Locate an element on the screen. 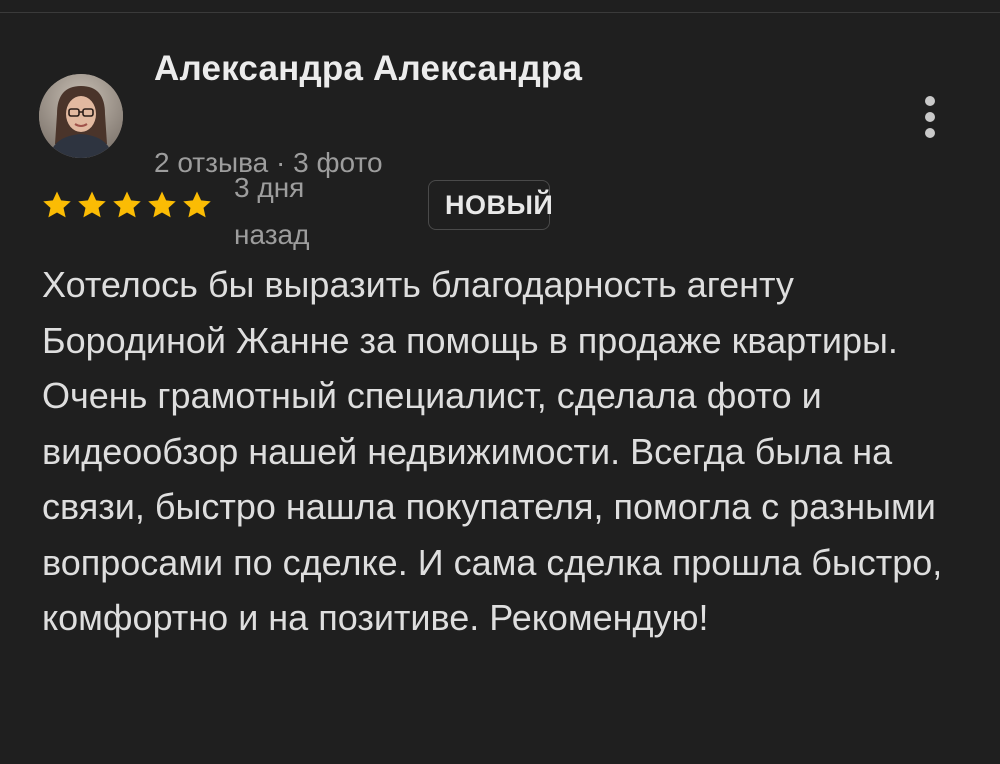  more-options-button is located at coordinates (930, 117).